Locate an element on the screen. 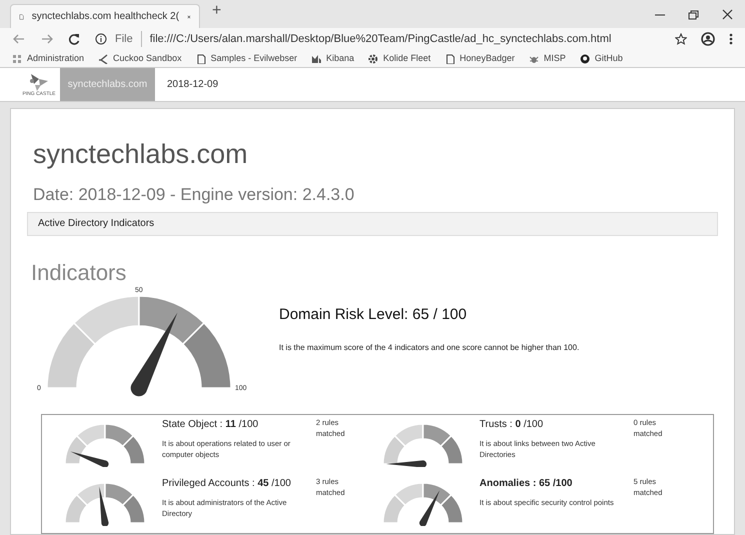  indicator-title: Anomalies : 65 /100 is located at coordinates (527, 483).